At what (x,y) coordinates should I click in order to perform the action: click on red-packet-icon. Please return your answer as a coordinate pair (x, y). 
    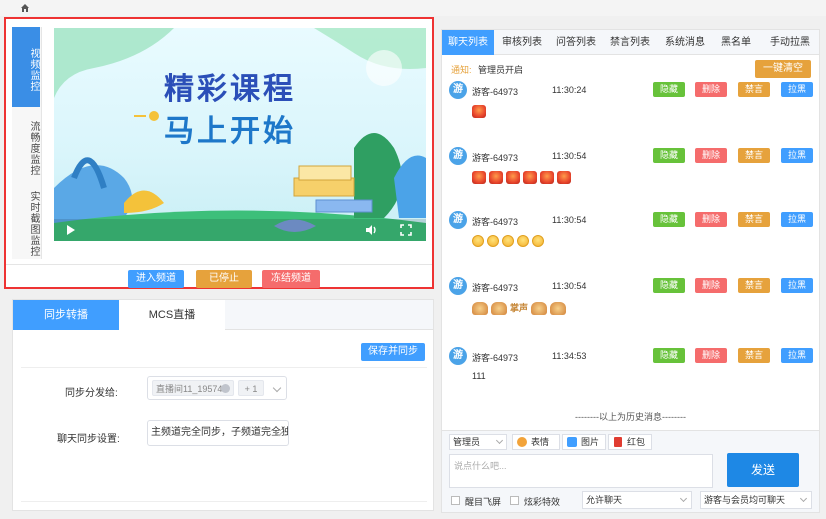
    Looking at the image, I should click on (618, 442).